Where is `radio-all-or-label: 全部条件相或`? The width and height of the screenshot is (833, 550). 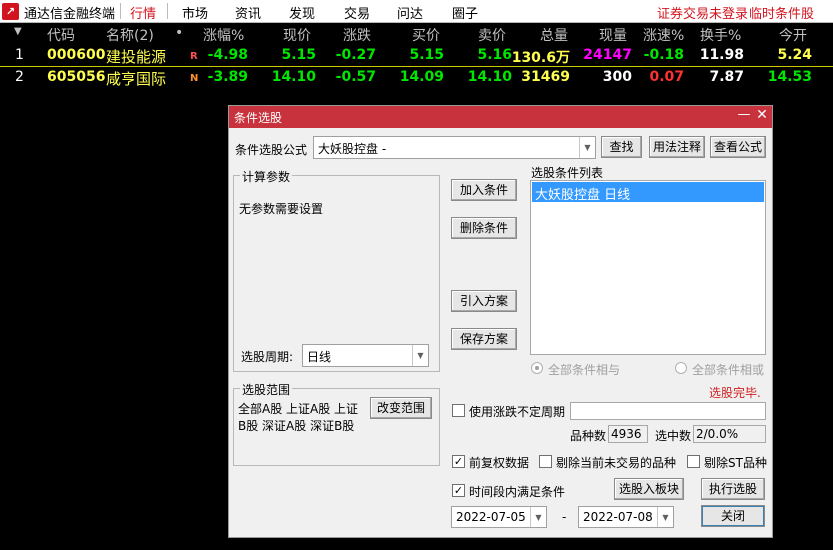 radio-all-or-label: 全部条件相或 is located at coordinates (728, 370).